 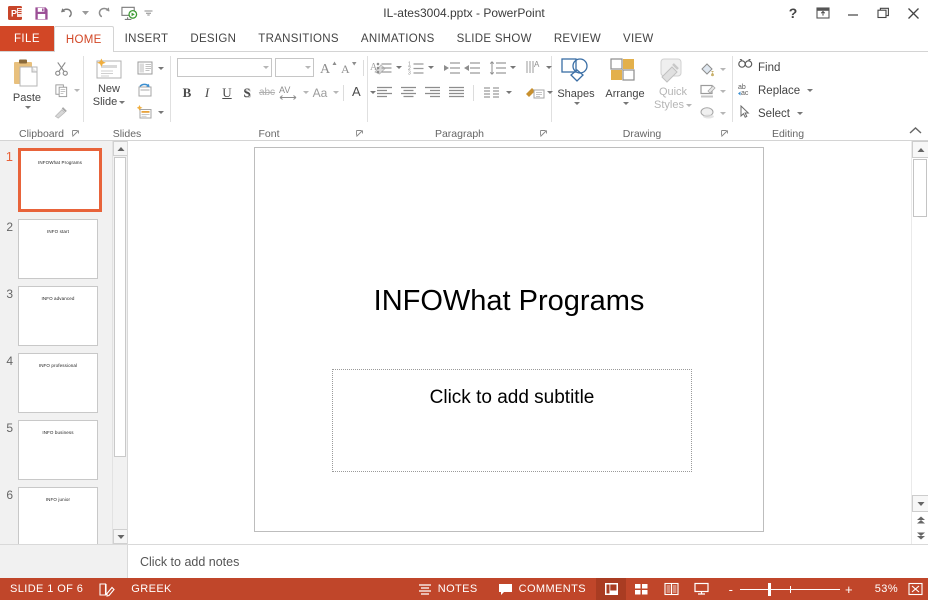 I want to click on select-button: Select, so click(x=768, y=113).